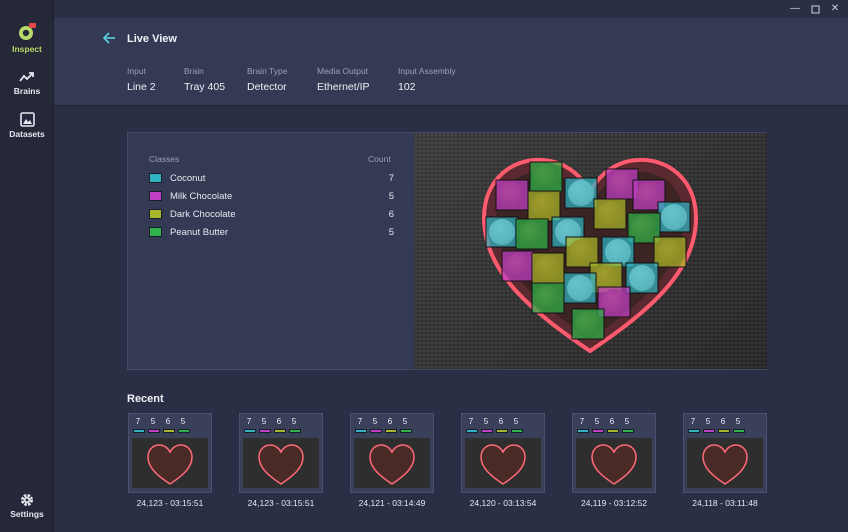 This screenshot has width=848, height=532. Describe the element at coordinates (343, 79) in the screenshot. I see `meta-media-output: Media Output Ethernet/IP` at that location.